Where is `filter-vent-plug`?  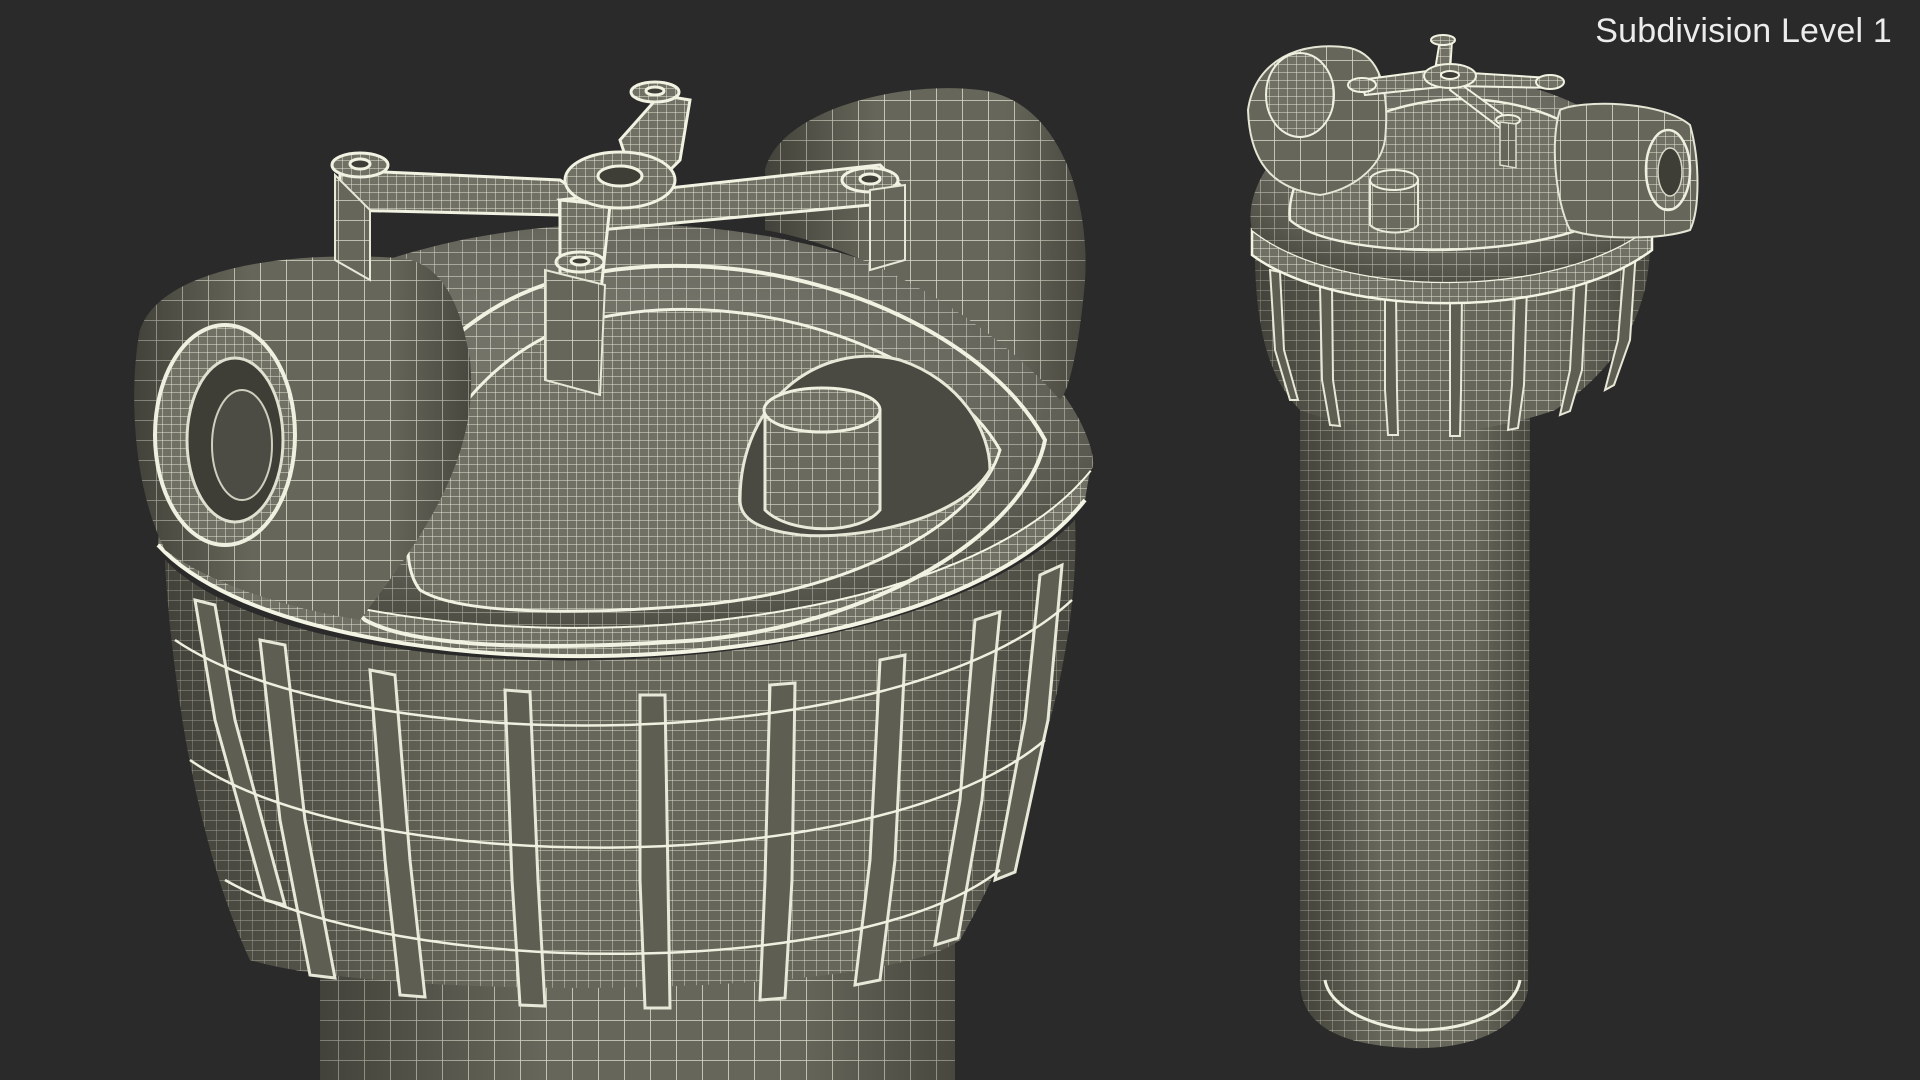 filter-vent-plug is located at coordinates (822, 458).